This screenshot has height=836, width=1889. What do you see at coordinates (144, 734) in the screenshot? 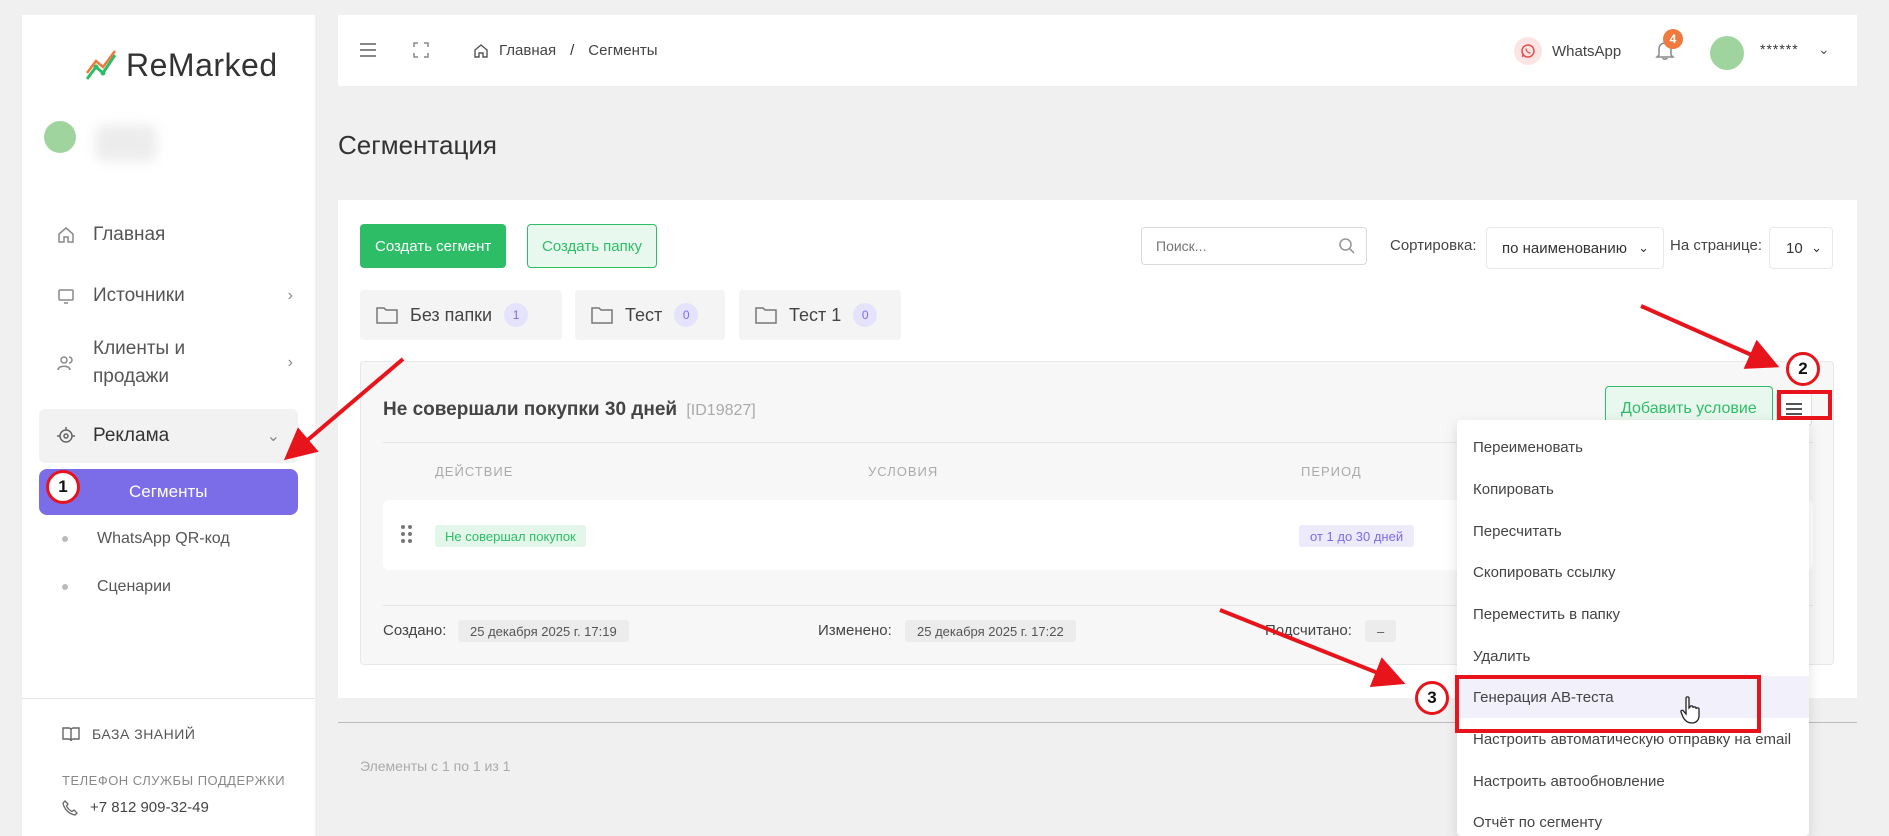
I see `knowledge-base-label: БАЗА ЗНАНИЙ` at bounding box center [144, 734].